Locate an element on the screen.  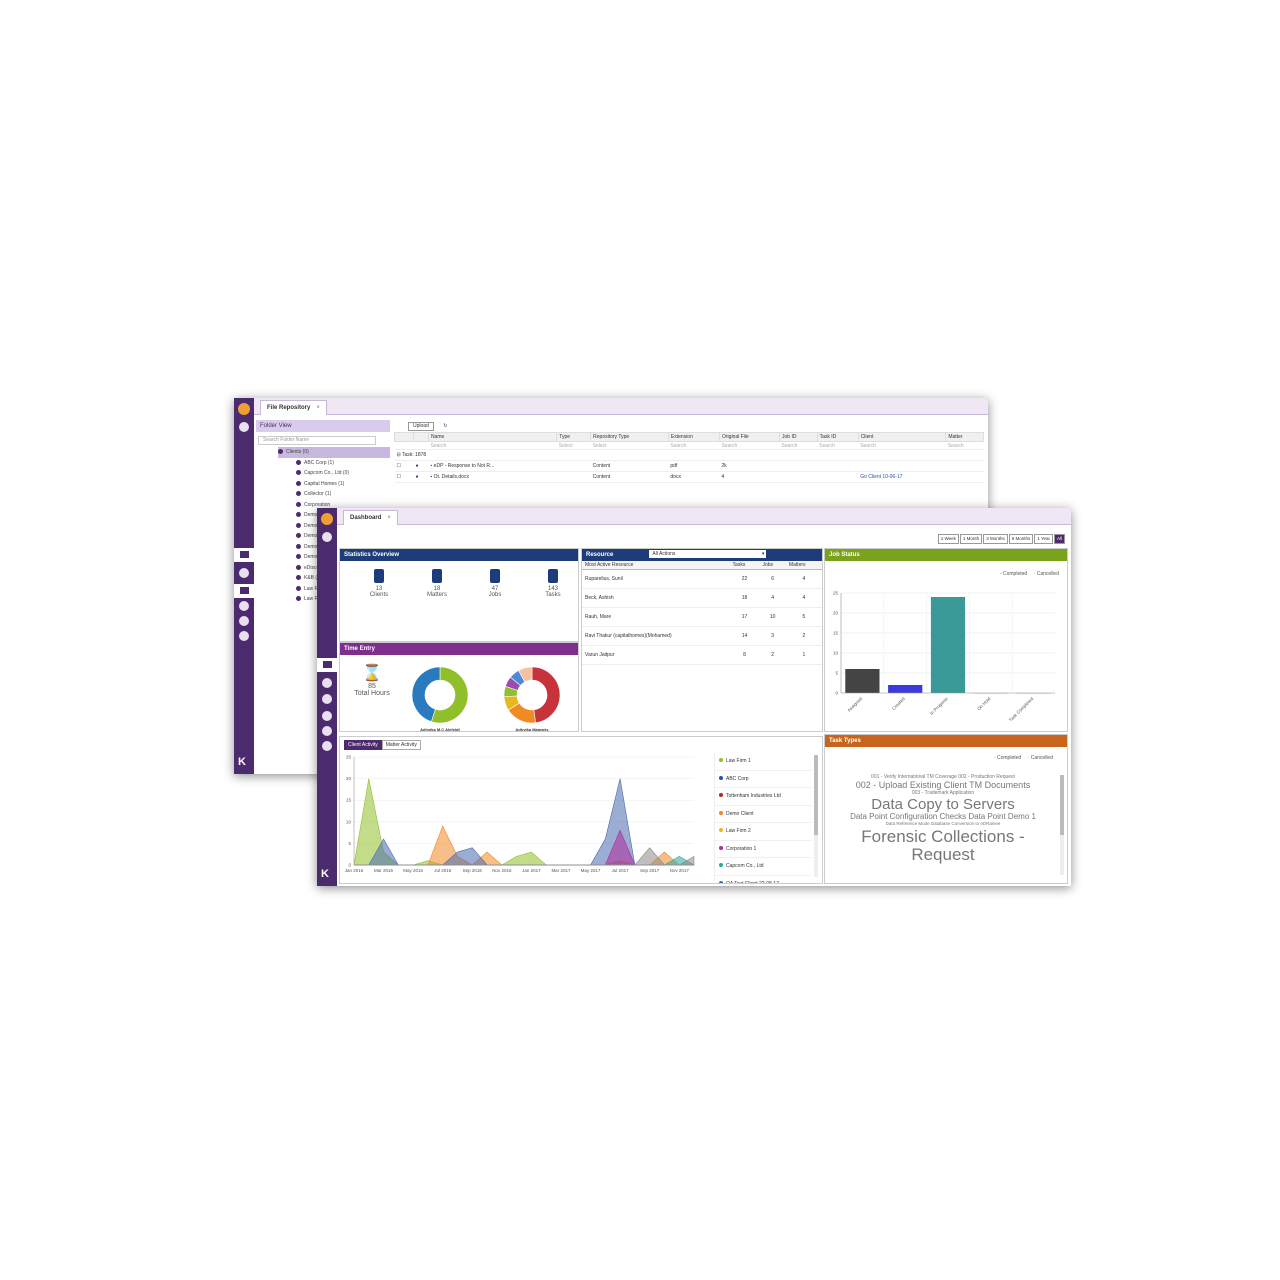
cell-name: ▪ Ot. Details.docx is located at coordinates (492, 477).